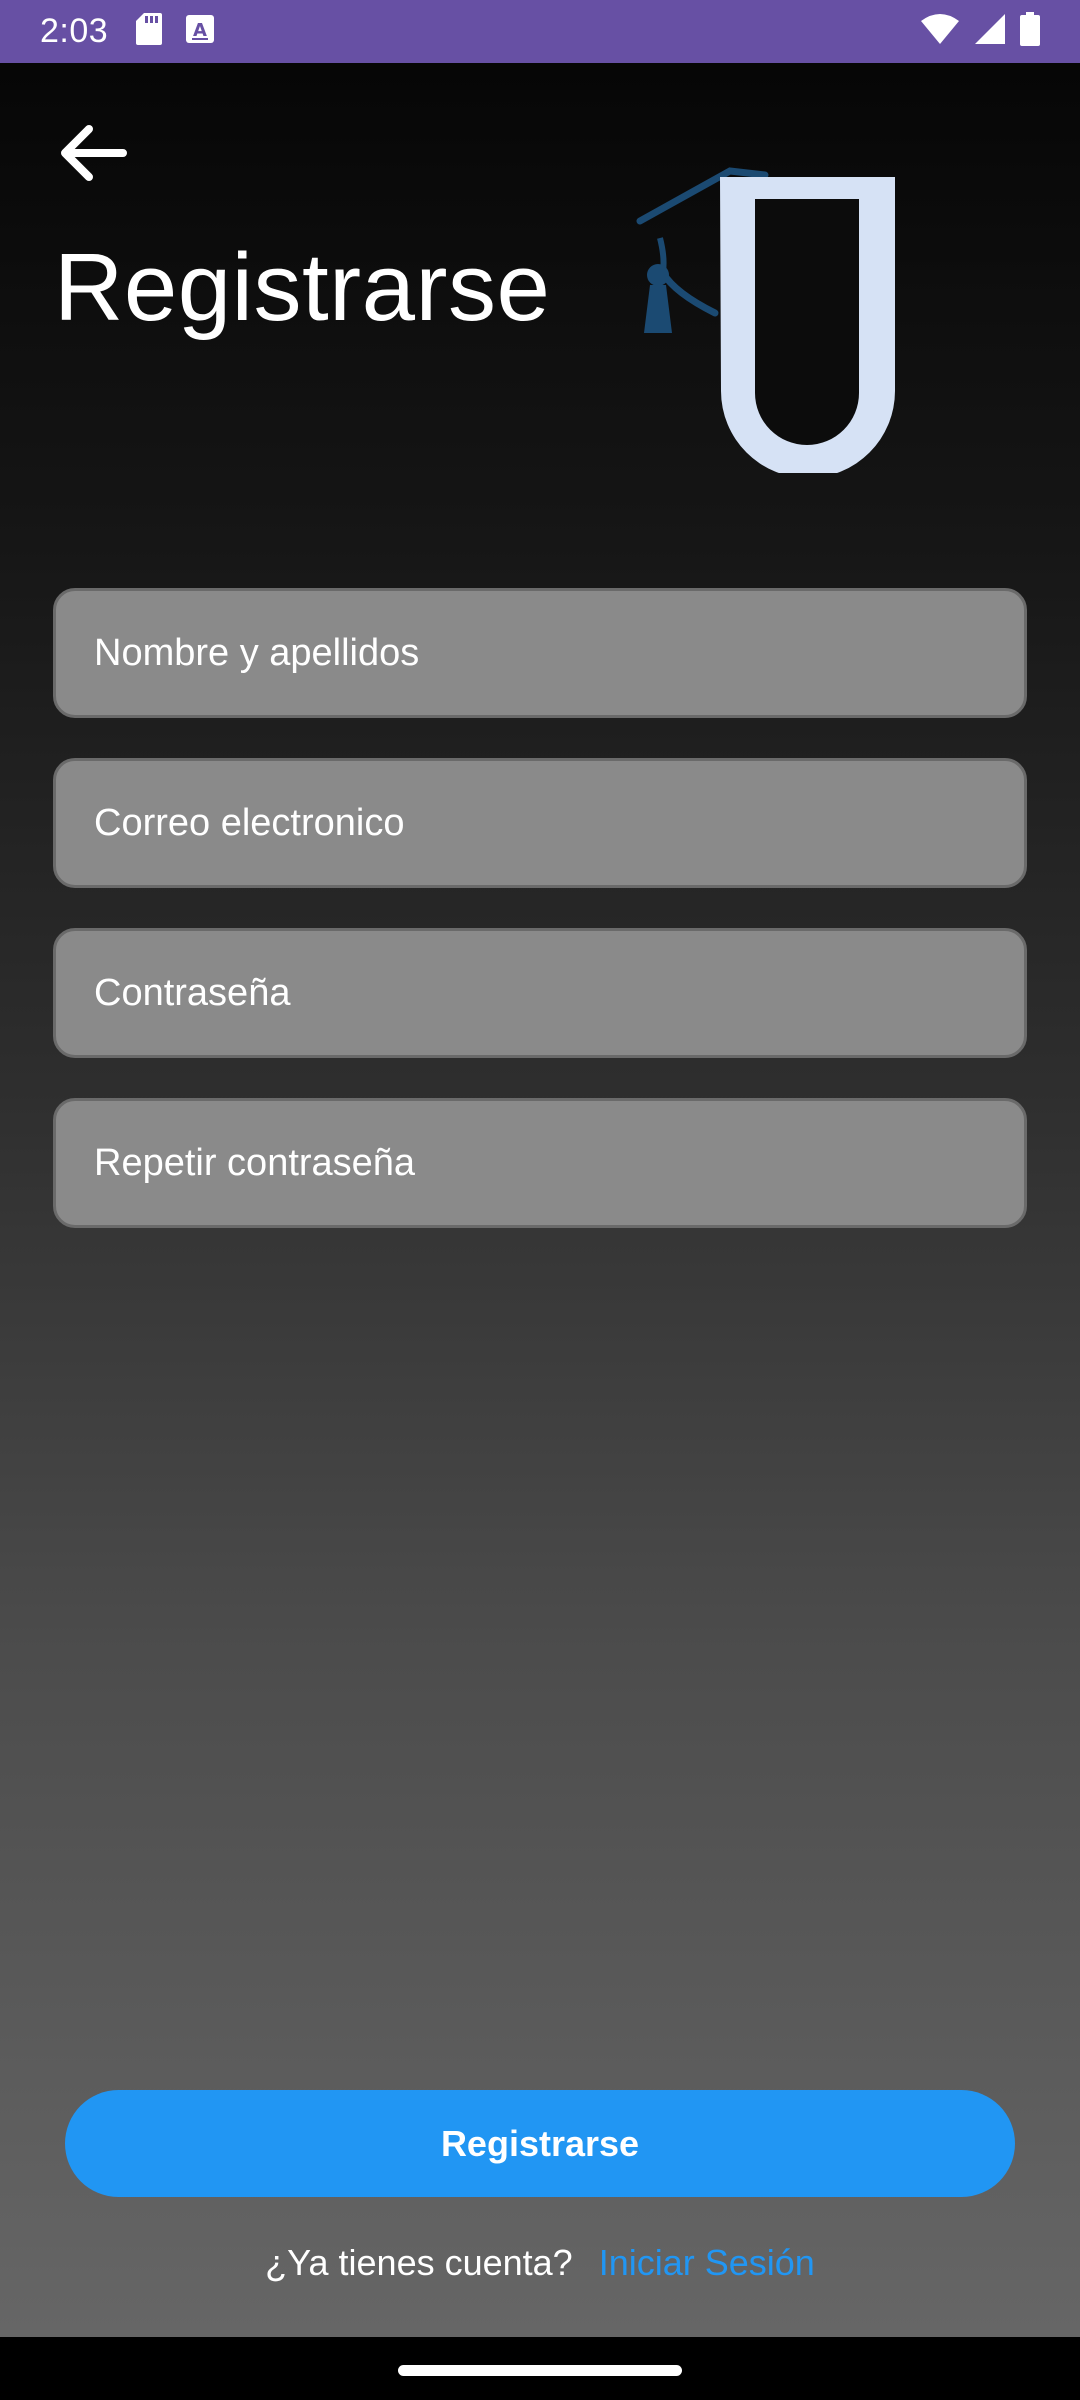 This screenshot has width=1080, height=2400. What do you see at coordinates (1030, 31) in the screenshot?
I see `battery-icon` at bounding box center [1030, 31].